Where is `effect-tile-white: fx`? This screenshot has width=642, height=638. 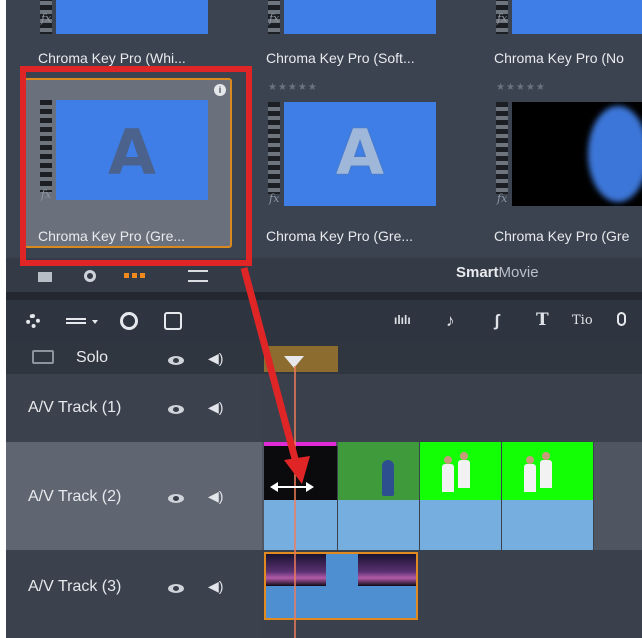
effect-tile-white: fx is located at coordinates (122, 17).